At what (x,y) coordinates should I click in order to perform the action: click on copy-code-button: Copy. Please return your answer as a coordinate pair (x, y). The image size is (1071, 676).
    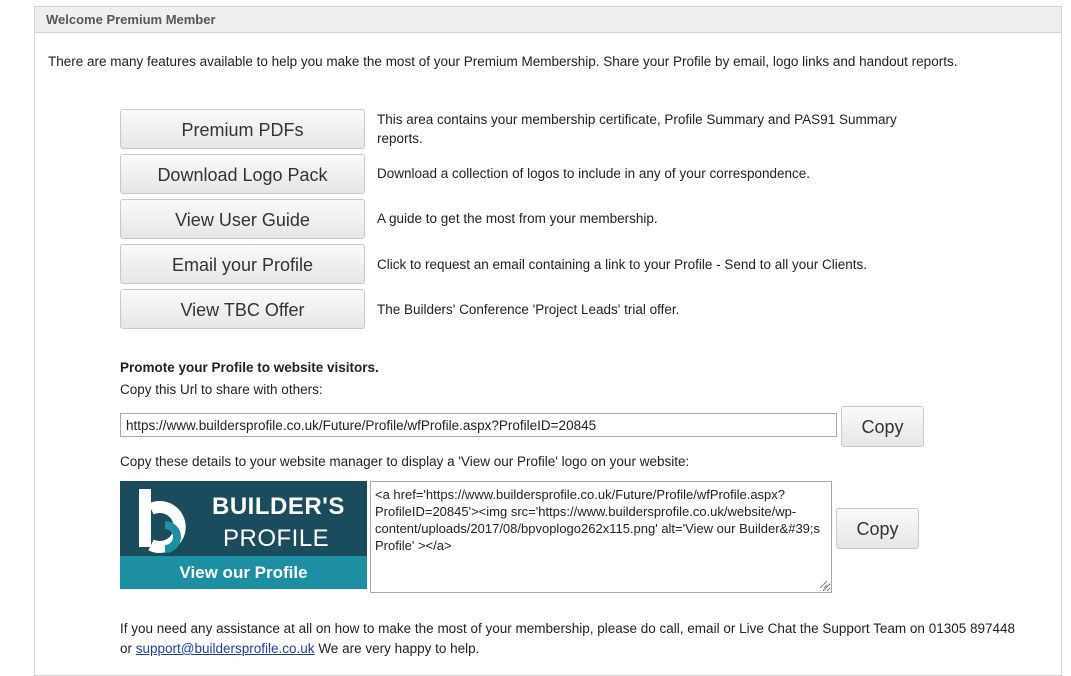
    Looking at the image, I should click on (877, 528).